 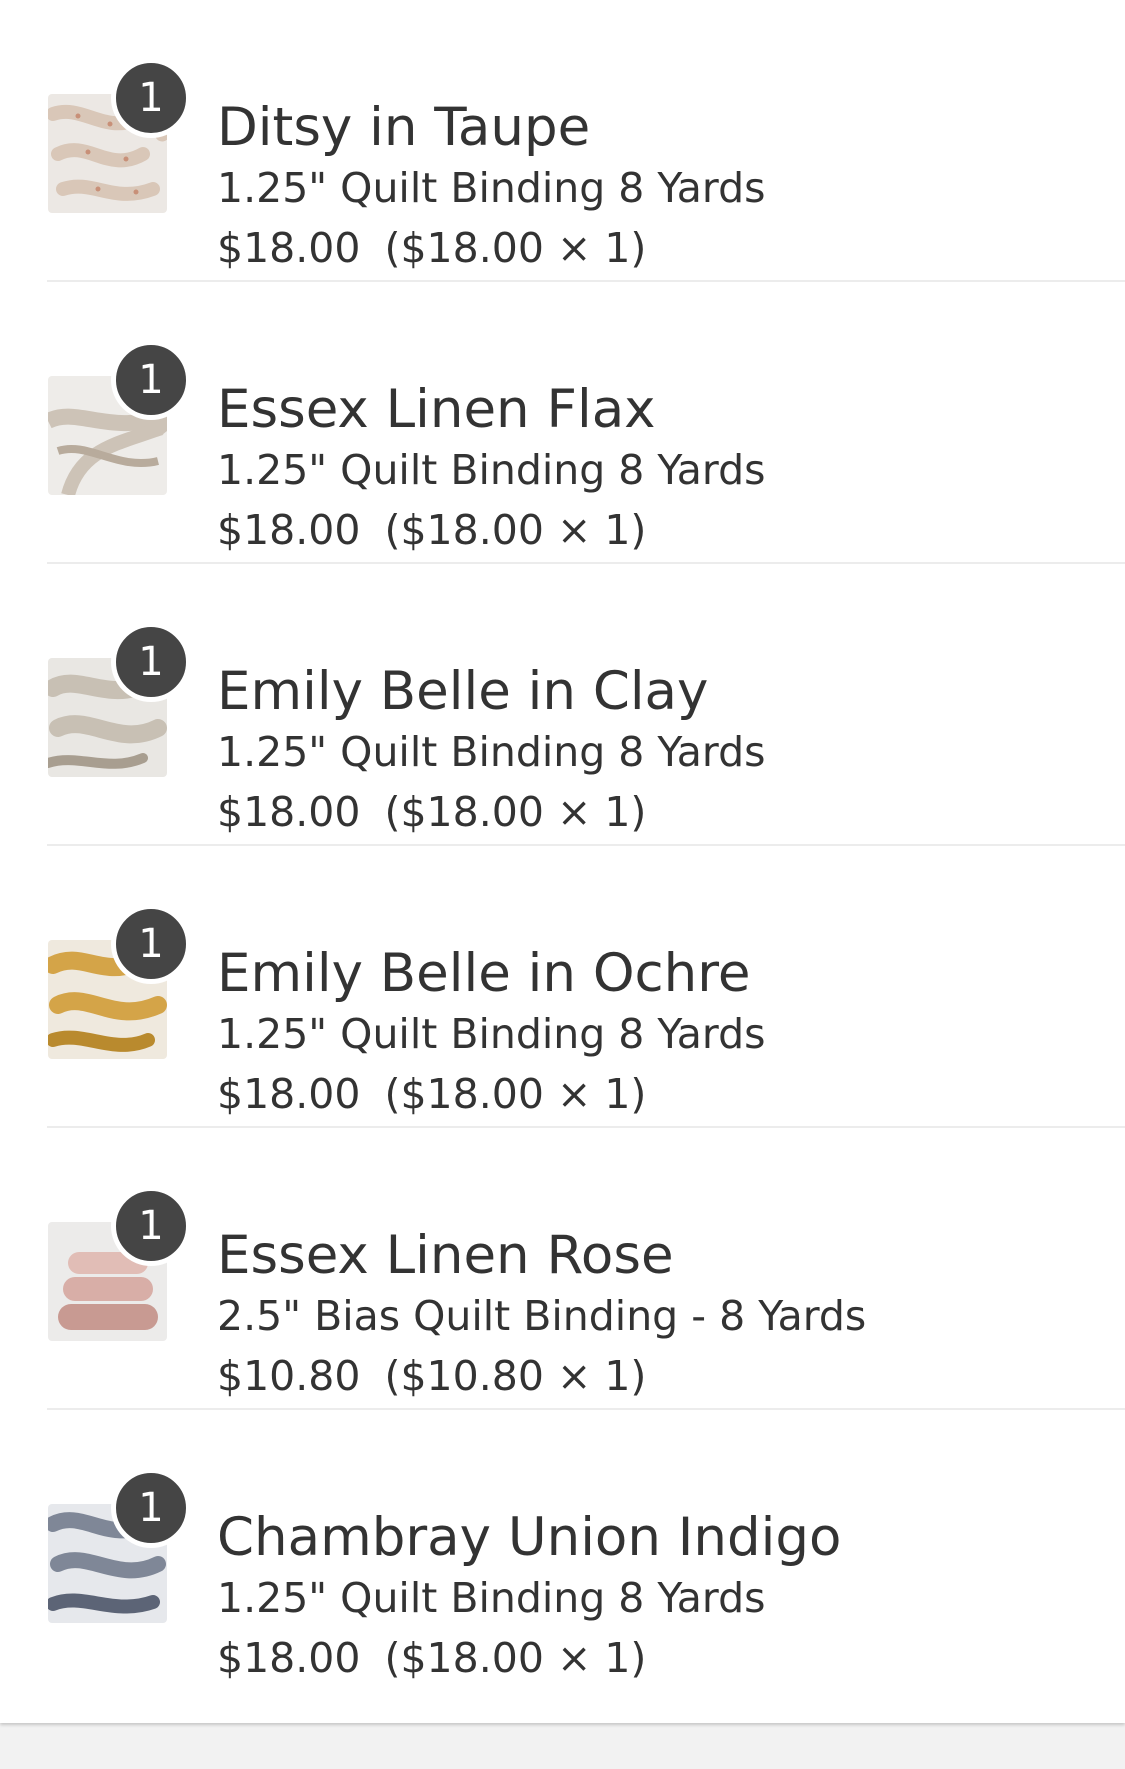 I want to click on product-title: Emily Belle in Clay, so click(x=463, y=691).